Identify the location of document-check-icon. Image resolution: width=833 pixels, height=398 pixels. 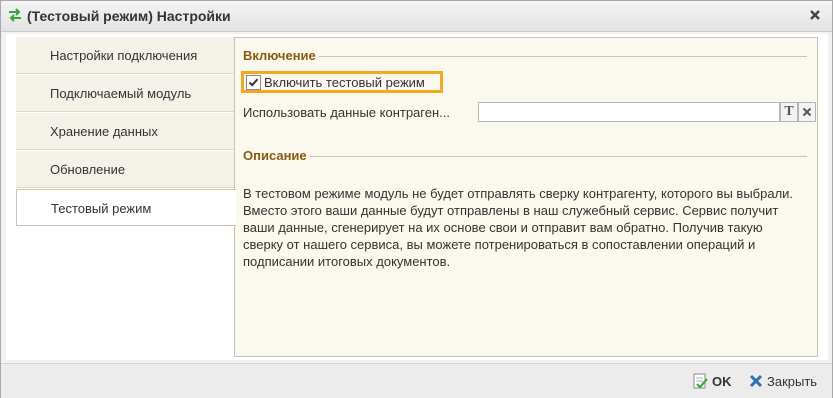
(700, 381).